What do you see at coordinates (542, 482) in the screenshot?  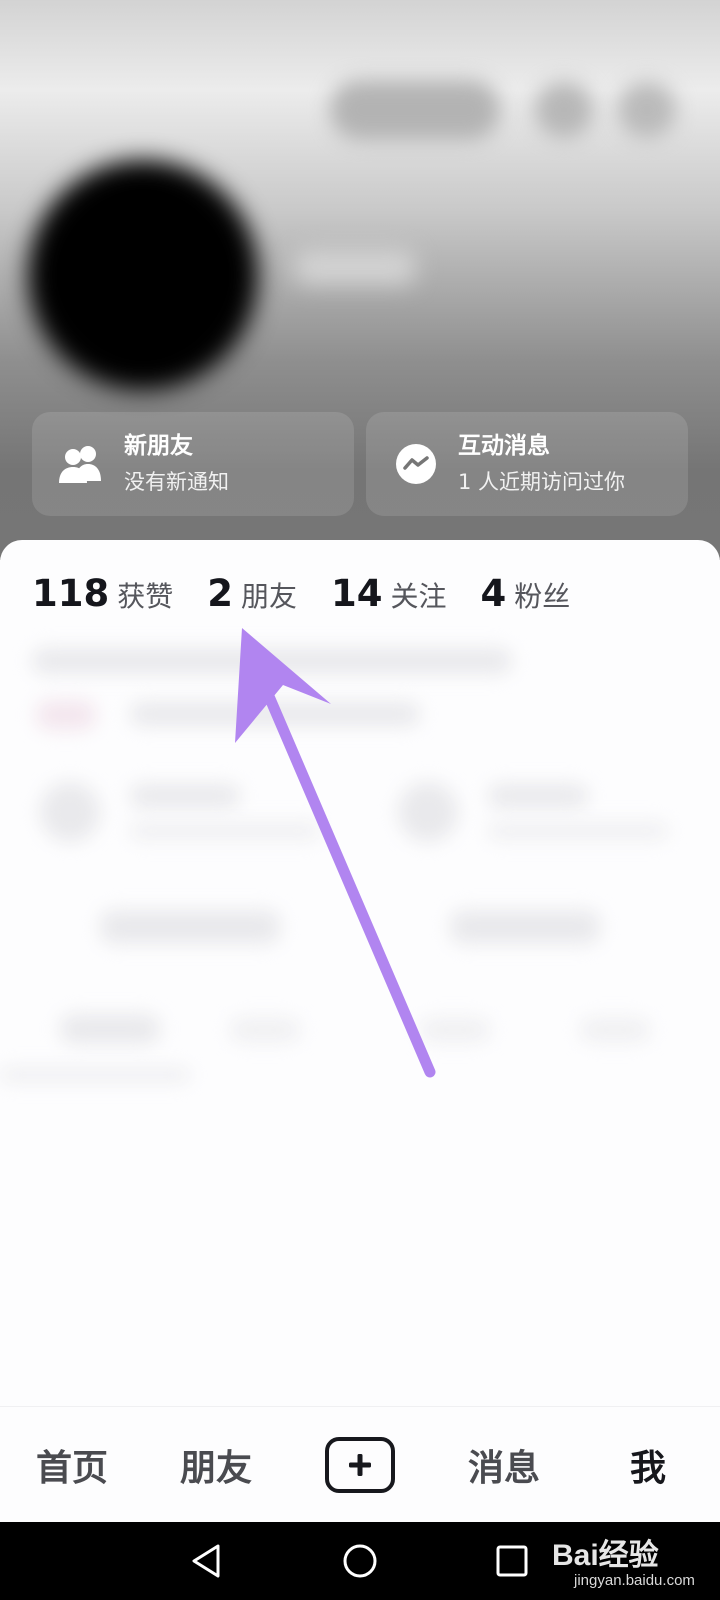 I see `card-subtitle: 1 人近期访问过你` at bounding box center [542, 482].